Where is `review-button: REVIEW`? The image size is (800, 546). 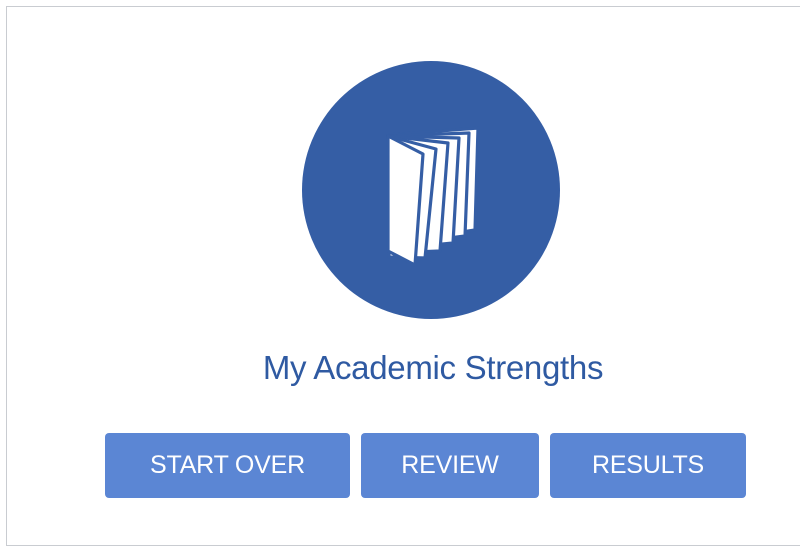
review-button: REVIEW is located at coordinates (450, 465).